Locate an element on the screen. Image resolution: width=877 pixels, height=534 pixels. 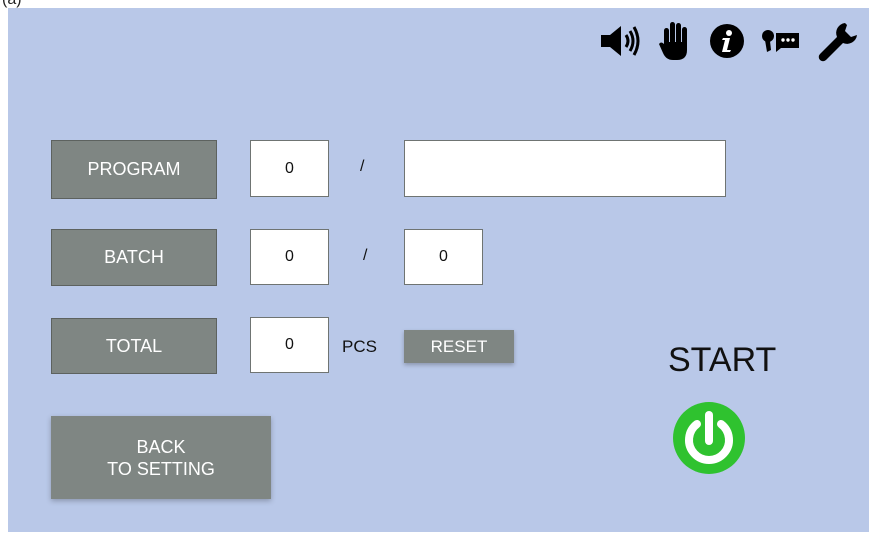
back-to-setting-button: BACK TO SETTING is located at coordinates (161, 457).